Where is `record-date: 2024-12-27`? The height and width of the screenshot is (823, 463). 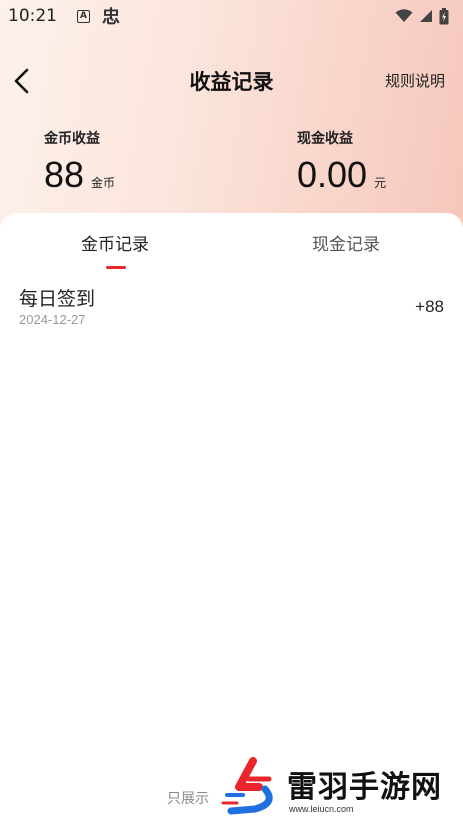 record-date: 2024-12-27 is located at coordinates (52, 319).